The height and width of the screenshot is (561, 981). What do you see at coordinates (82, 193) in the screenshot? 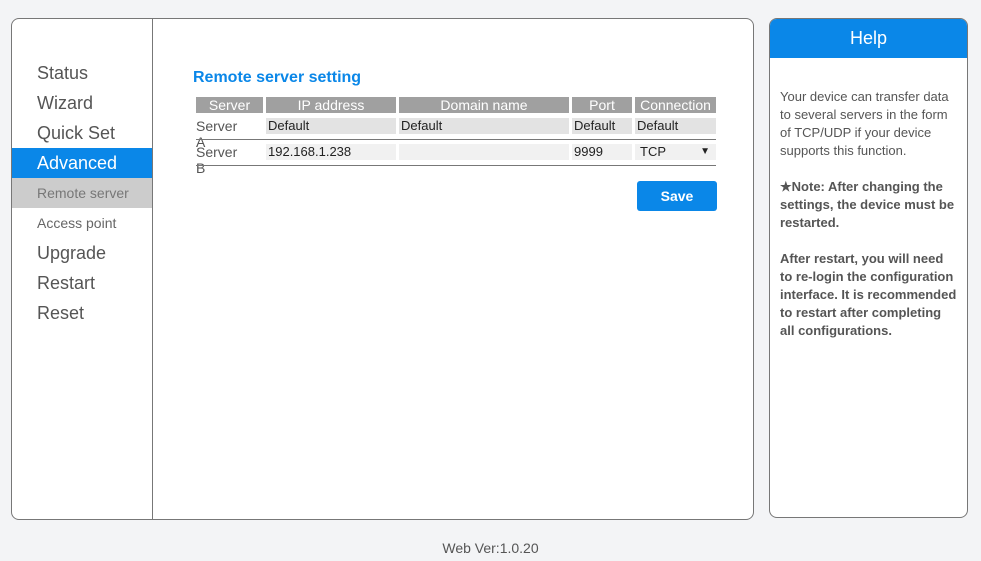
I see `nav-remote-server: Remote server` at bounding box center [82, 193].